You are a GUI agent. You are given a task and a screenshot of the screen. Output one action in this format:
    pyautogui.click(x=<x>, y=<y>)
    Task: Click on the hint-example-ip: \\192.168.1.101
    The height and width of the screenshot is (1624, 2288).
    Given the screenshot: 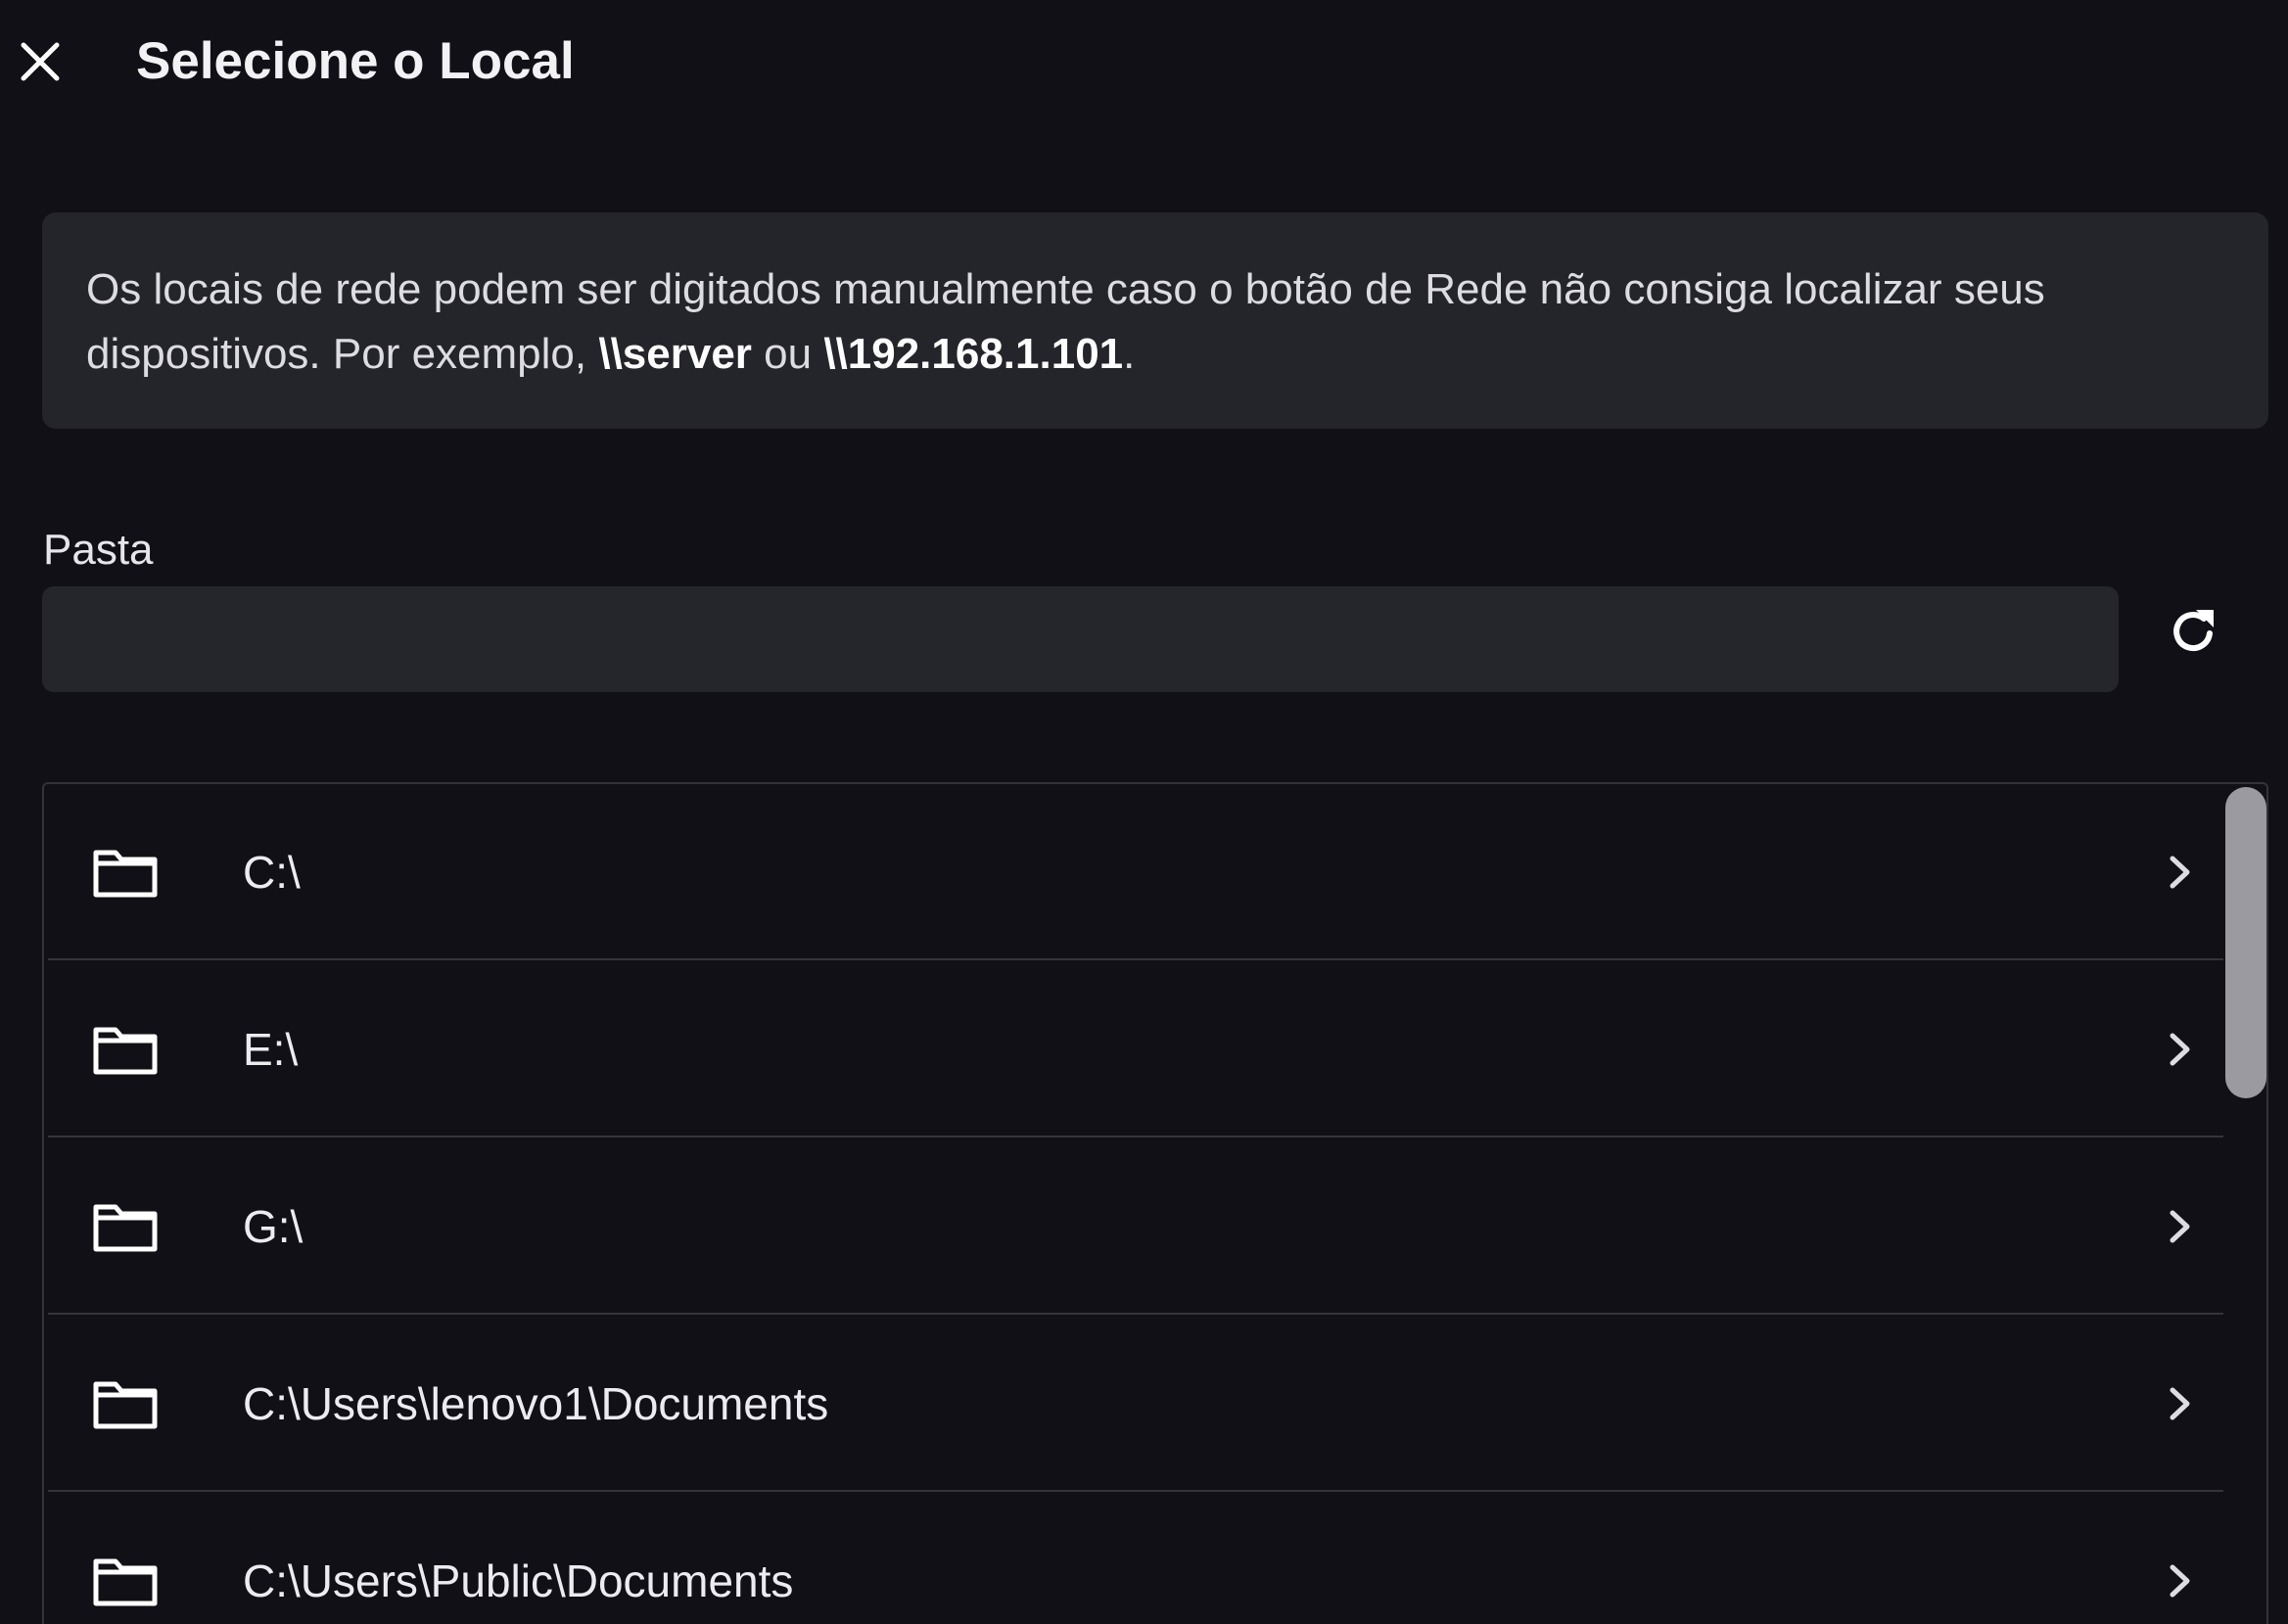 What is the action you would take?
    pyautogui.click(x=973, y=354)
    